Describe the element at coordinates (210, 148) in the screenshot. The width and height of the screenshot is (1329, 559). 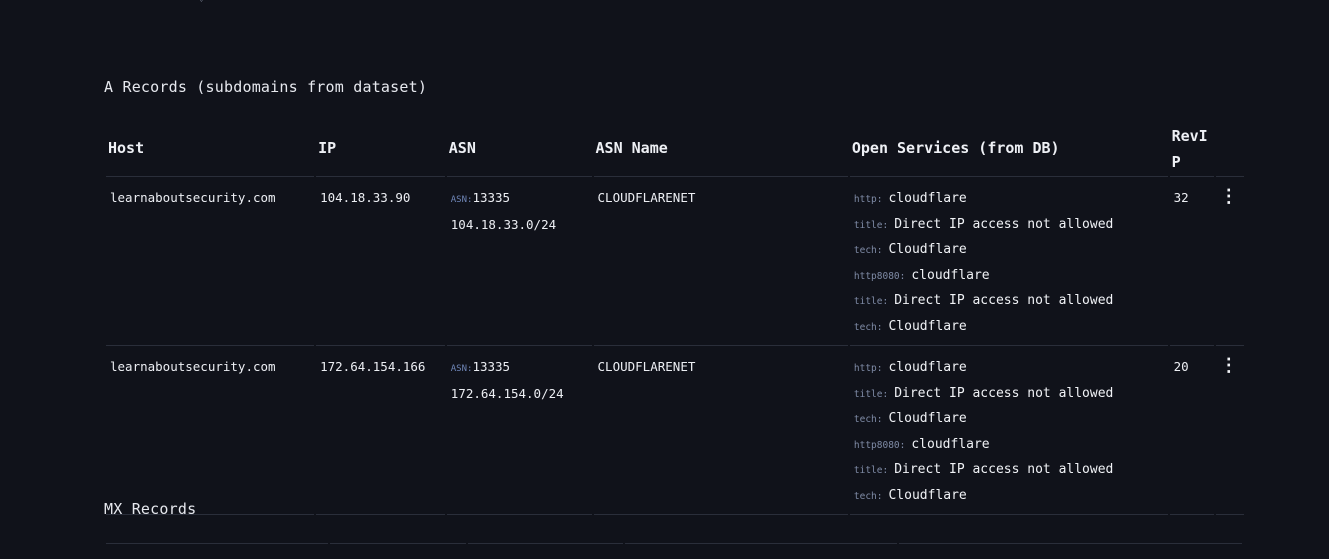
I see `column-header-host: Host` at that location.